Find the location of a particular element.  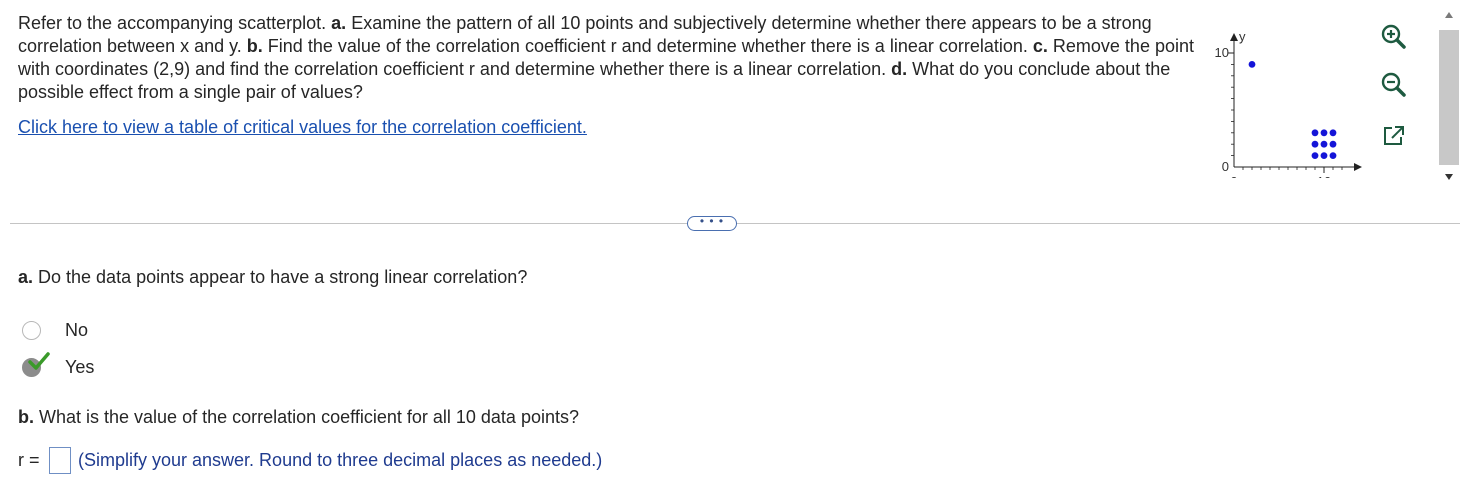

vertical-scrollbar is located at coordinates (1449, 96).